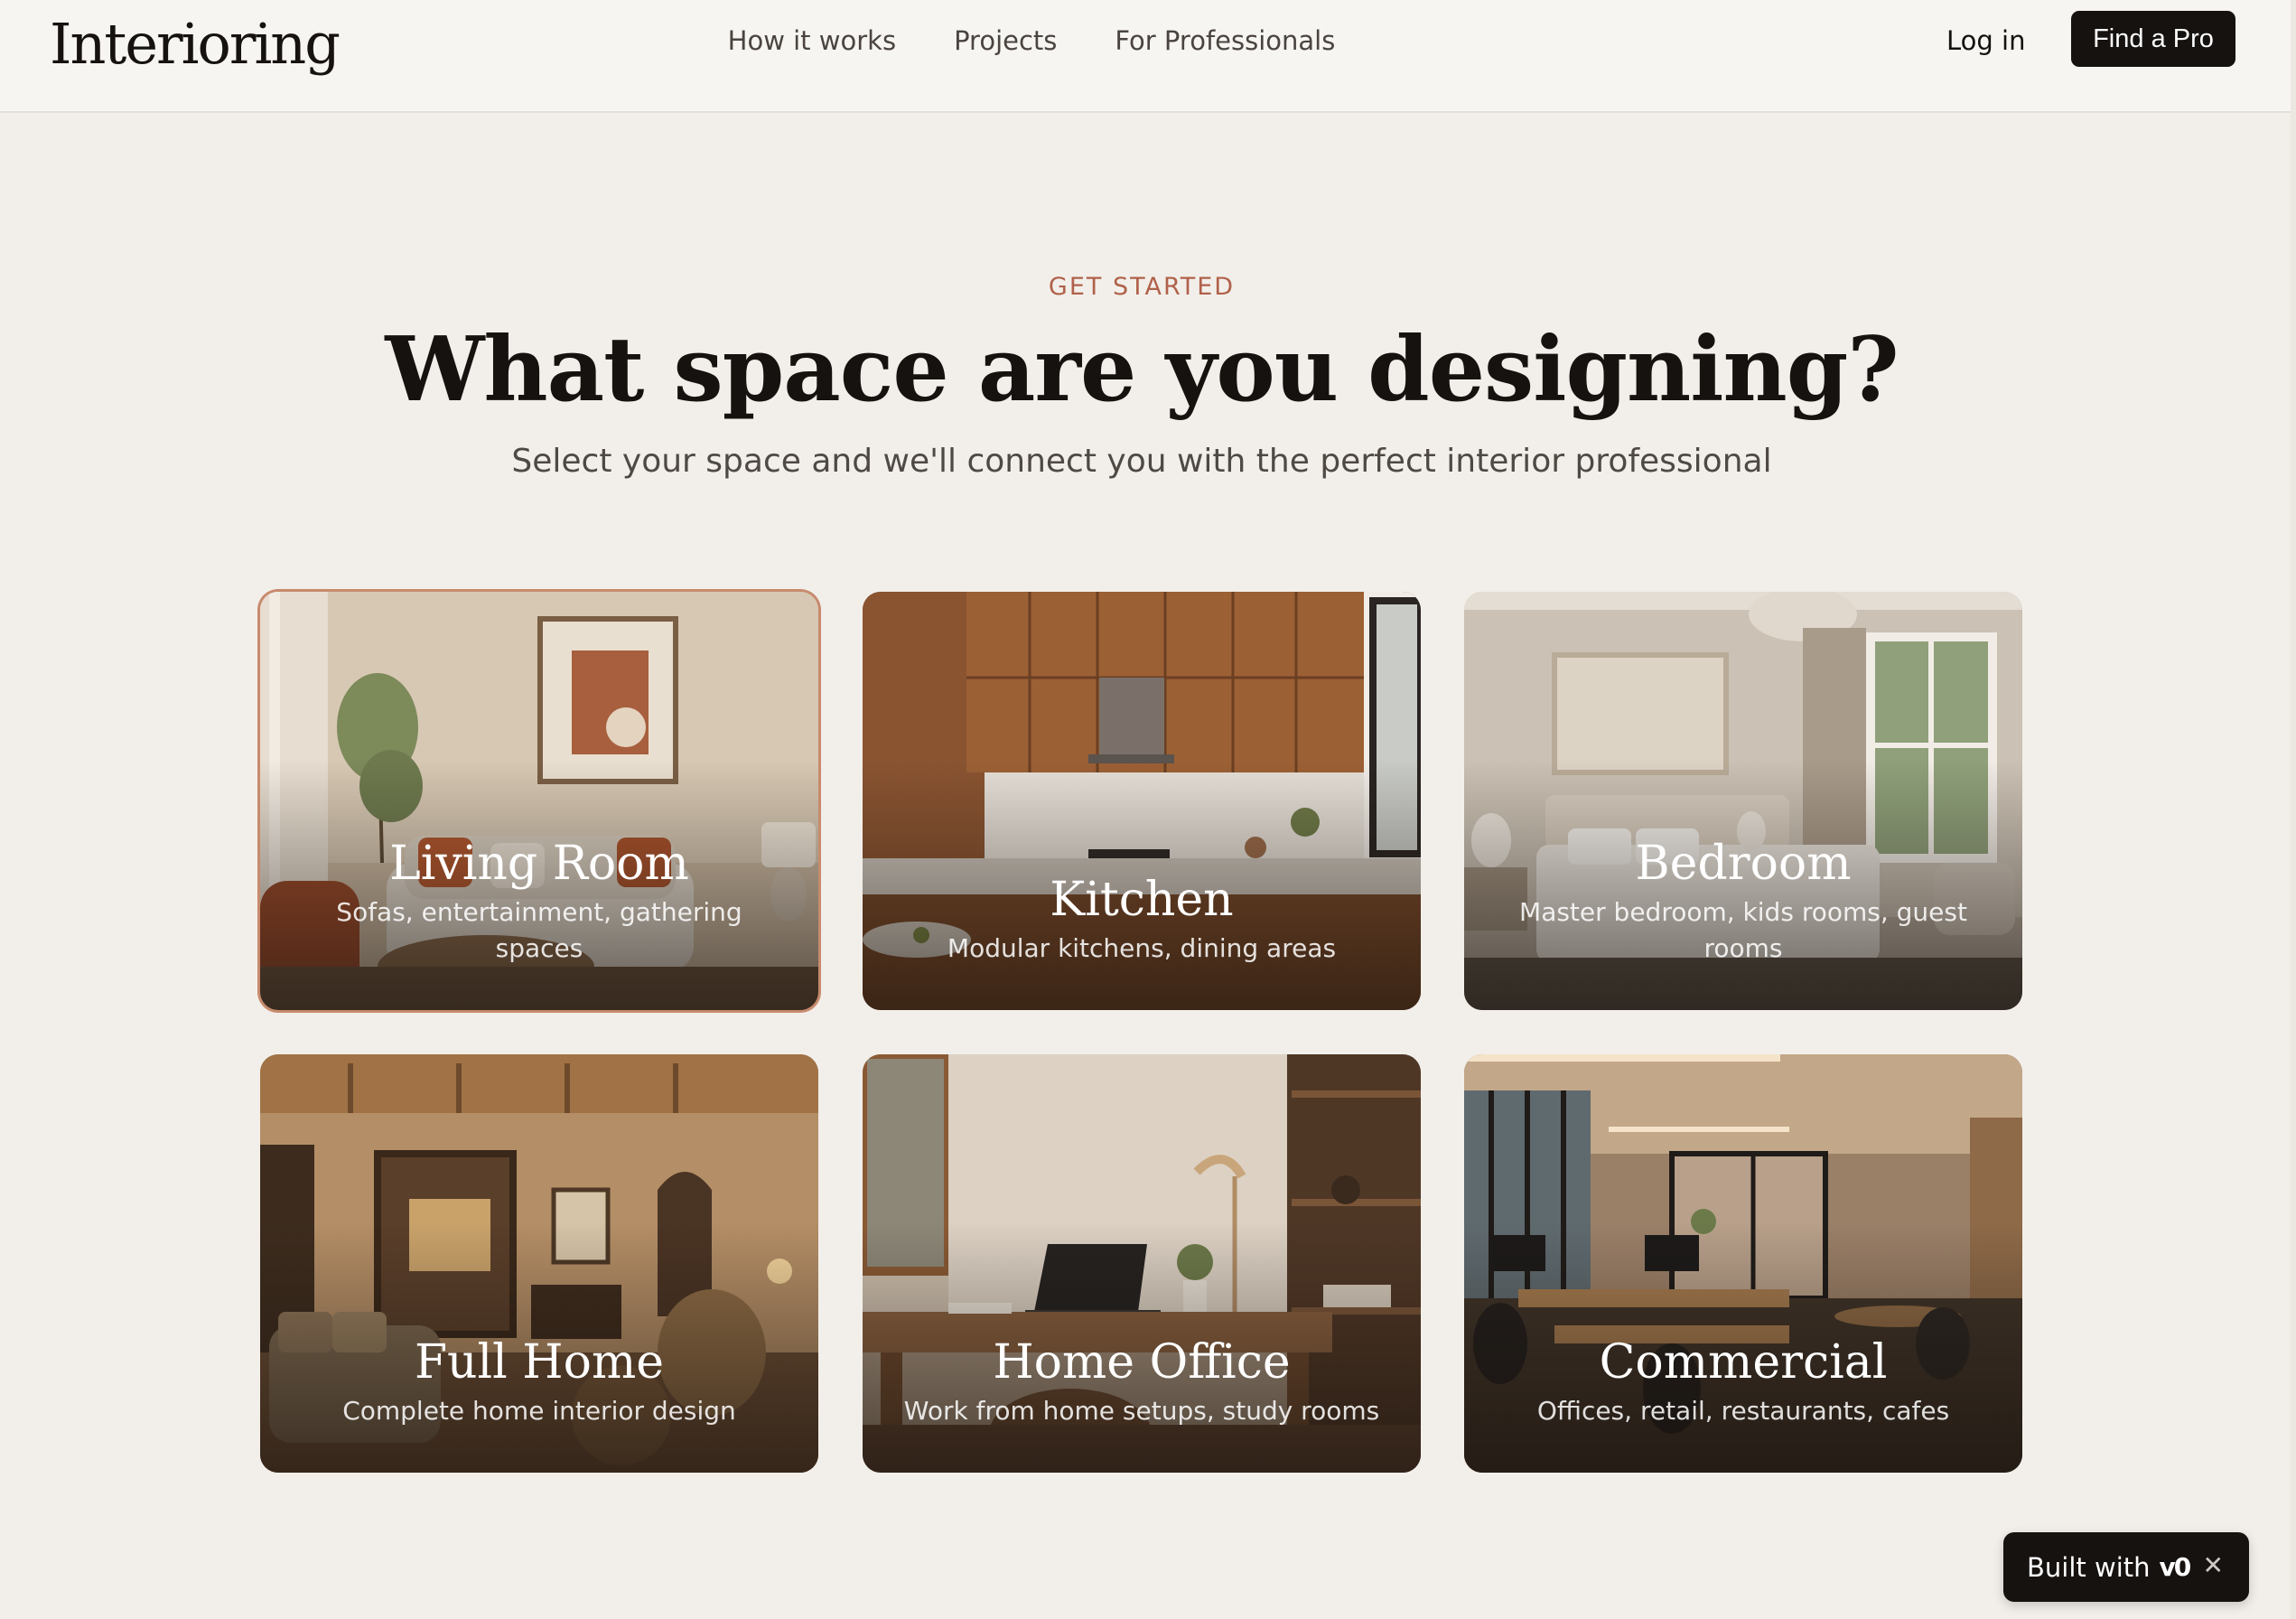 This screenshot has height=1619, width=2296. What do you see at coordinates (1142, 1362) in the screenshot?
I see `card-title: Home Office` at bounding box center [1142, 1362].